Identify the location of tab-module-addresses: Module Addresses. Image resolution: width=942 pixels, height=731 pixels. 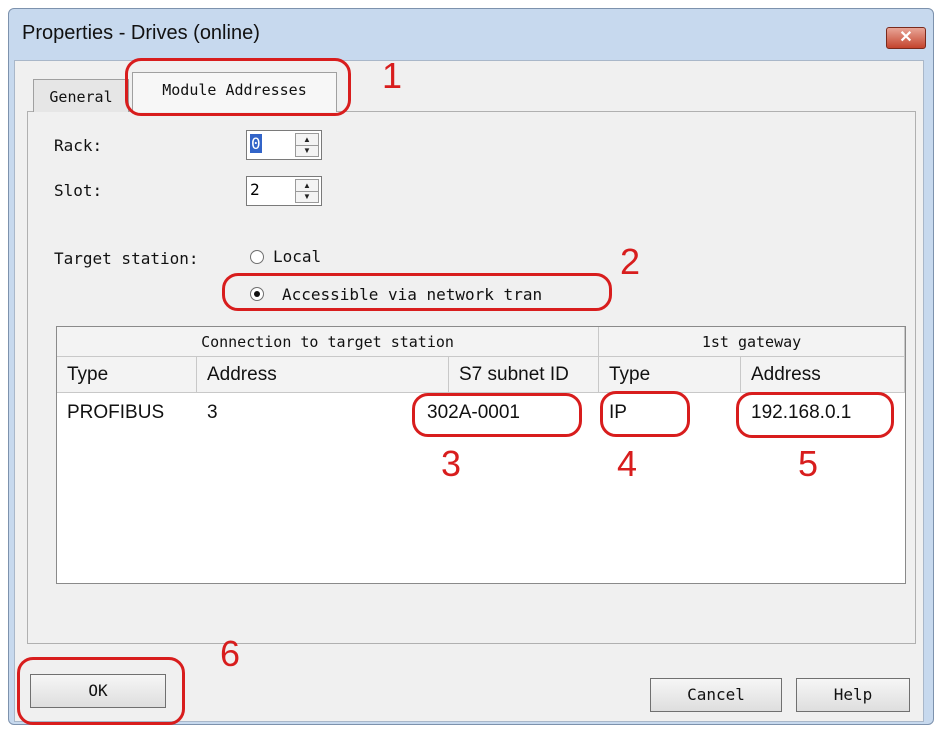
(234, 92).